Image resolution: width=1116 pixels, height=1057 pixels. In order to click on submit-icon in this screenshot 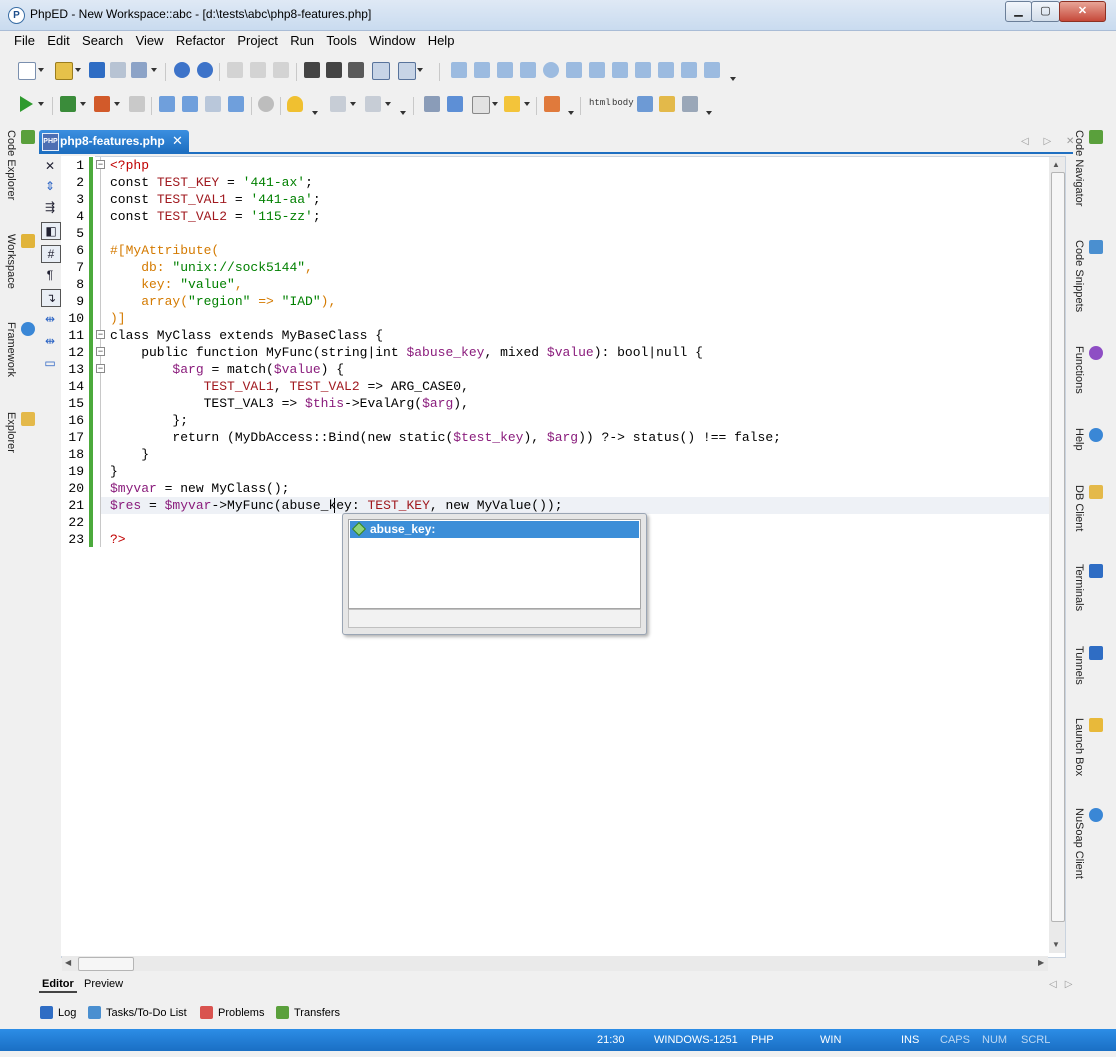, I will do `click(666, 70)`.